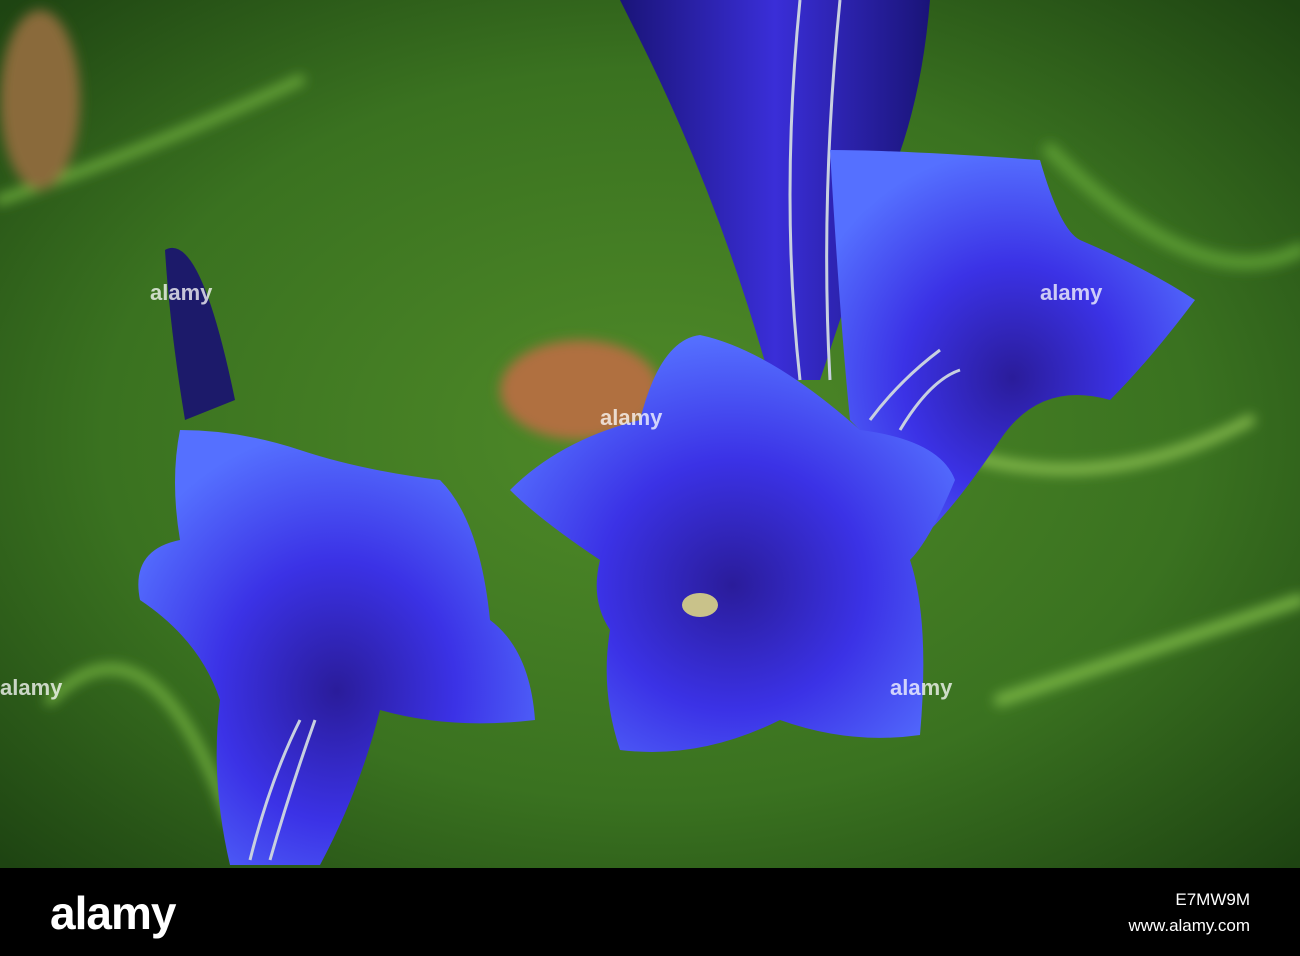  Describe the element at coordinates (1189, 925) in the screenshot. I see `site-url: www.alamy.com` at that location.